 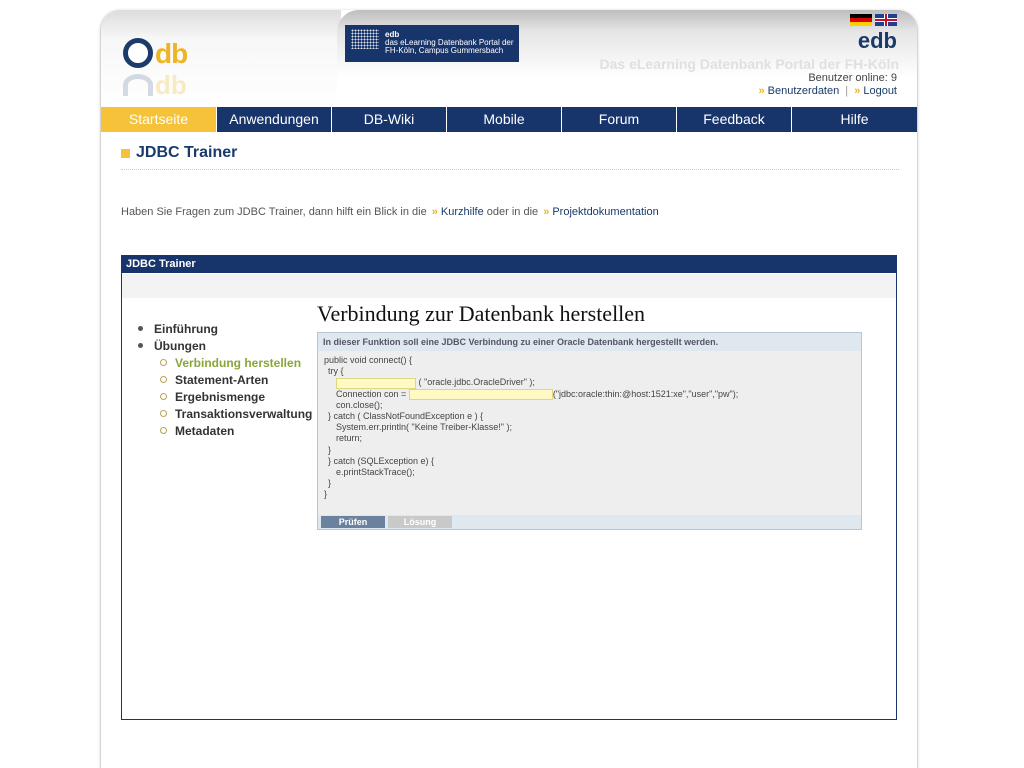 What do you see at coordinates (205, 430) in the screenshot?
I see `tree-label: Metadaten` at bounding box center [205, 430].